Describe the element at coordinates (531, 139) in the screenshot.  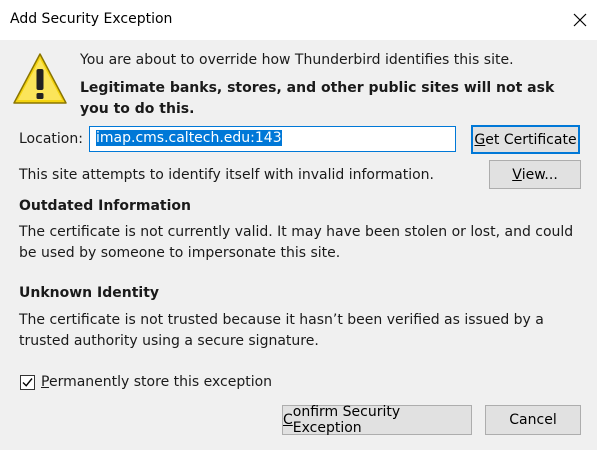
I see `get-certificate-label: et Certificate` at that location.